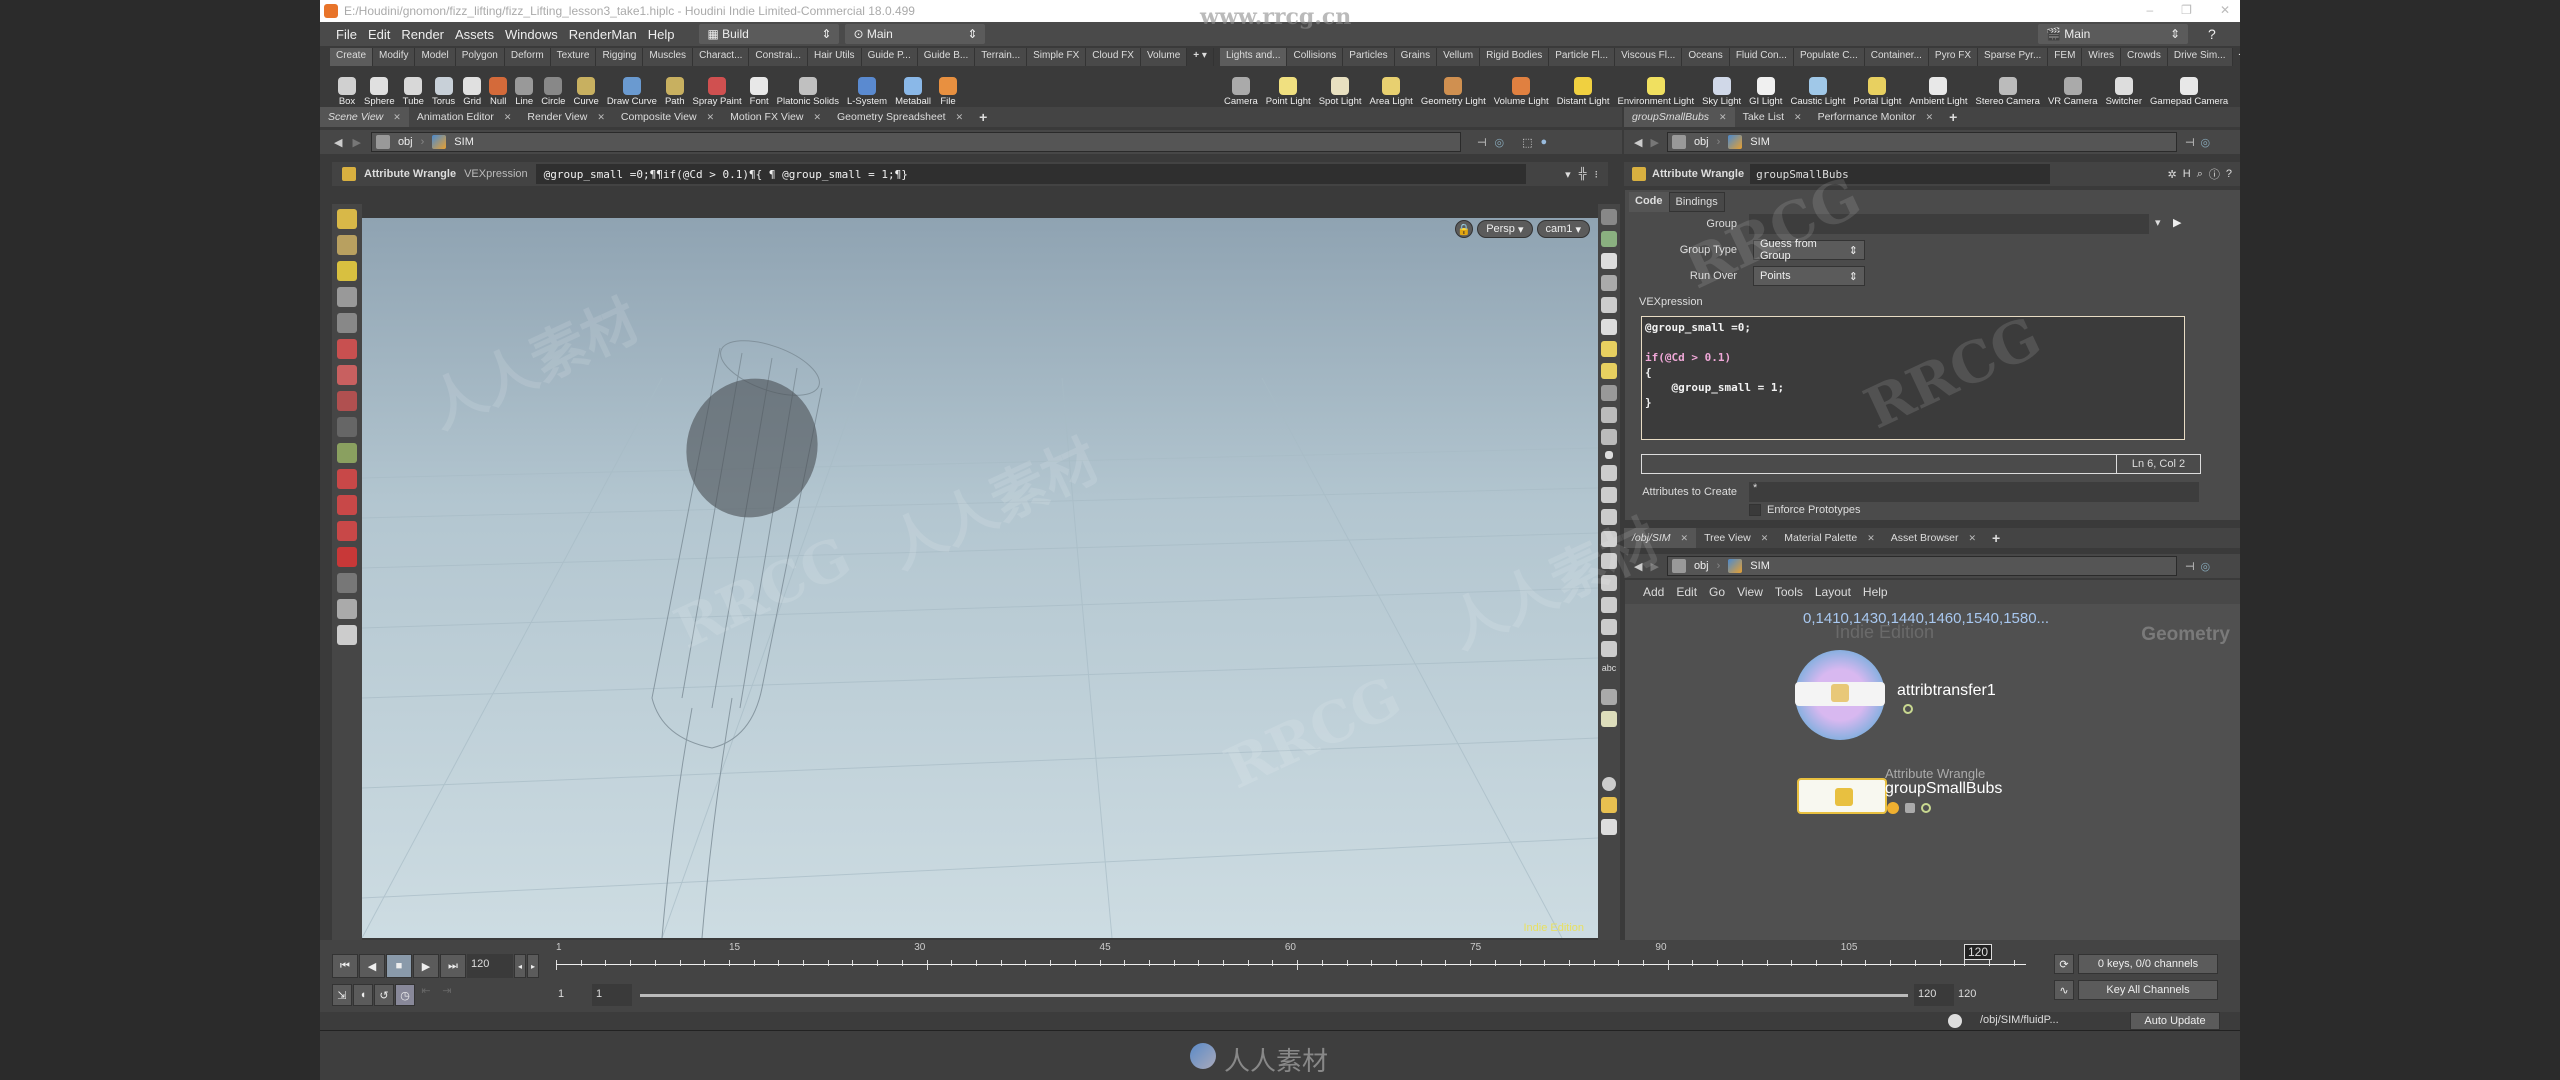 The width and height of the screenshot is (2560, 1080). I want to click on pane-tab: groupSmallBubs ✕, so click(1679, 117).